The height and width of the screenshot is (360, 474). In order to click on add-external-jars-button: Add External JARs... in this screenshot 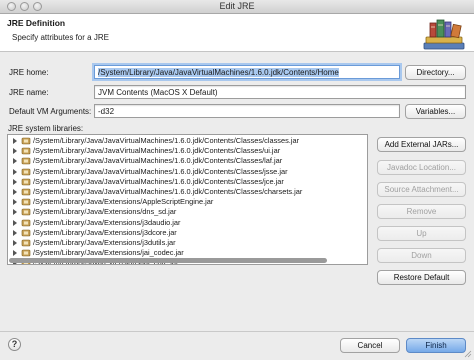, I will do `click(421, 144)`.